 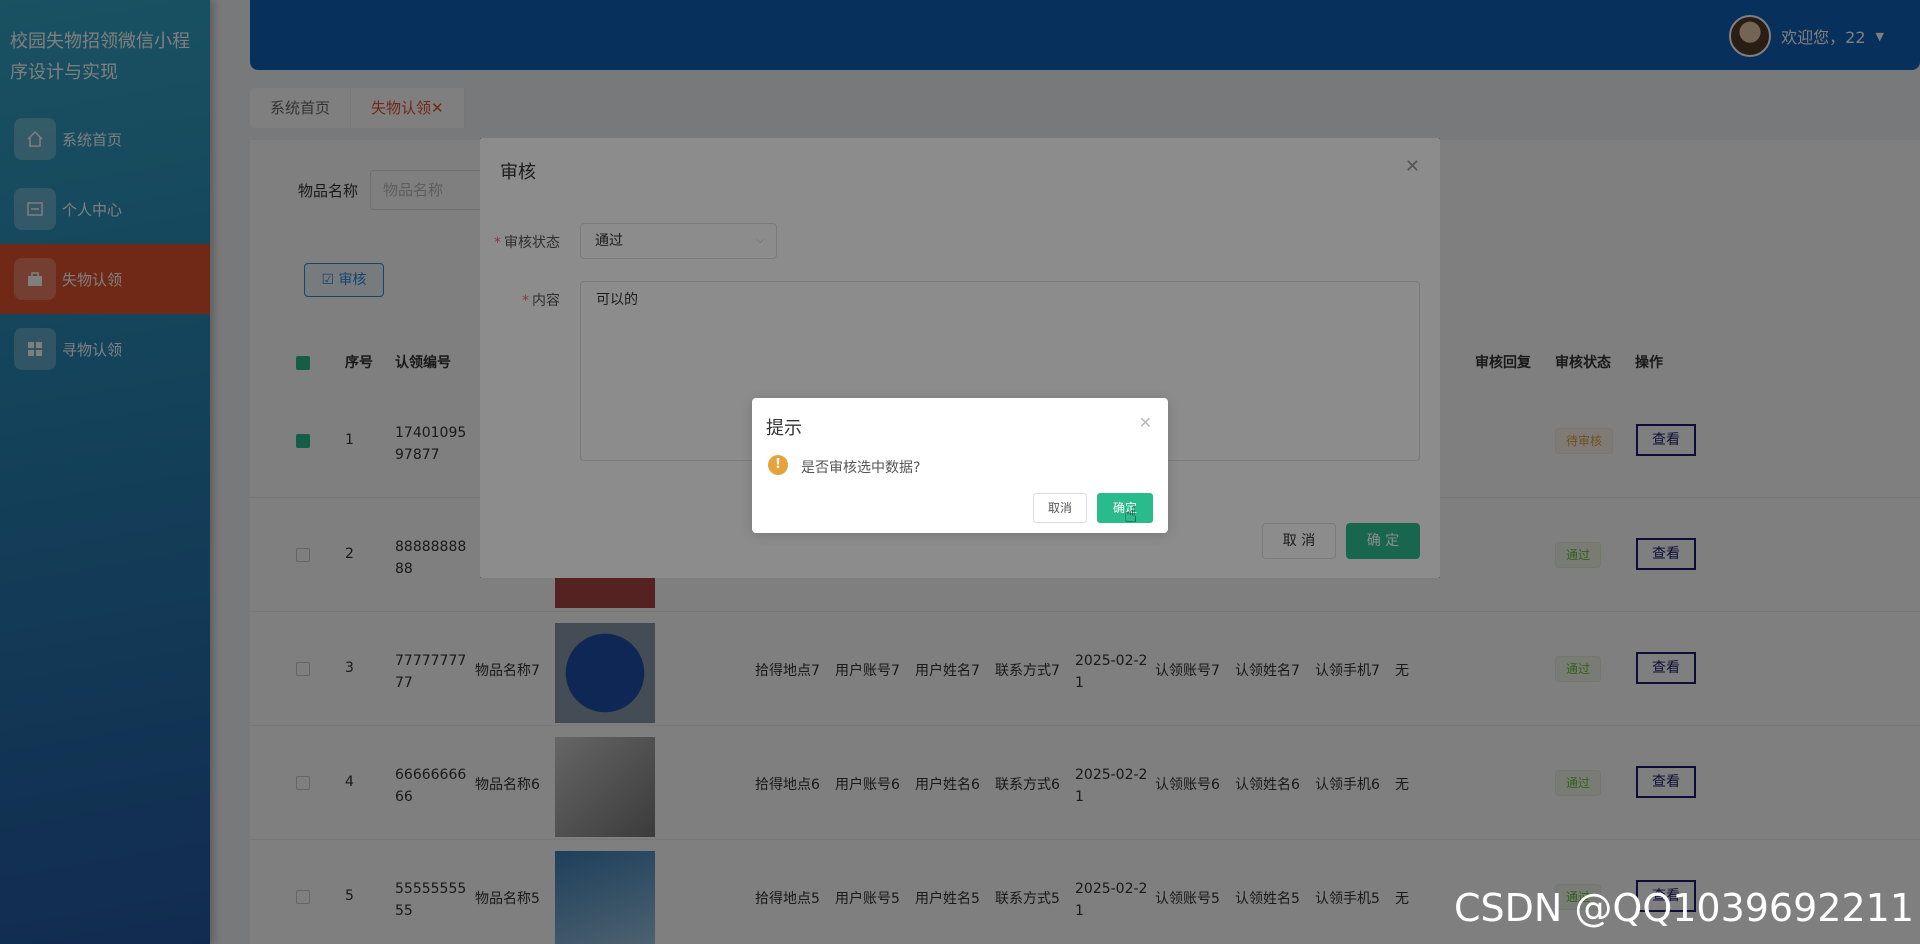 I want to click on close-icon: ✕, so click(x=1145, y=422).